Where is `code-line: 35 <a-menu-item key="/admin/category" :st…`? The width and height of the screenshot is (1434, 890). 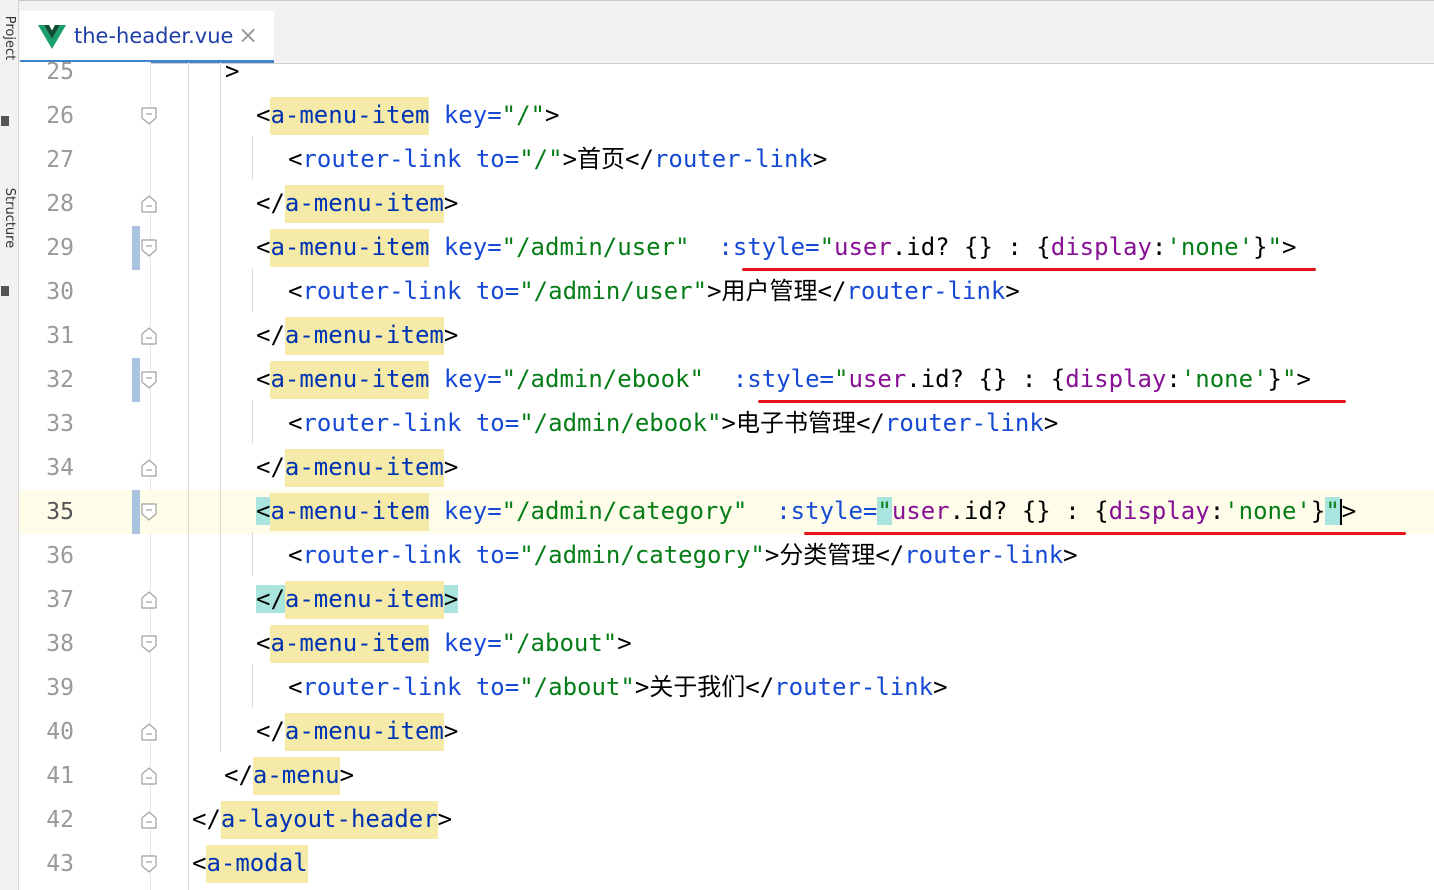
code-line: 35 <a-menu-item key="/admin/category" :st… is located at coordinates (726, 512).